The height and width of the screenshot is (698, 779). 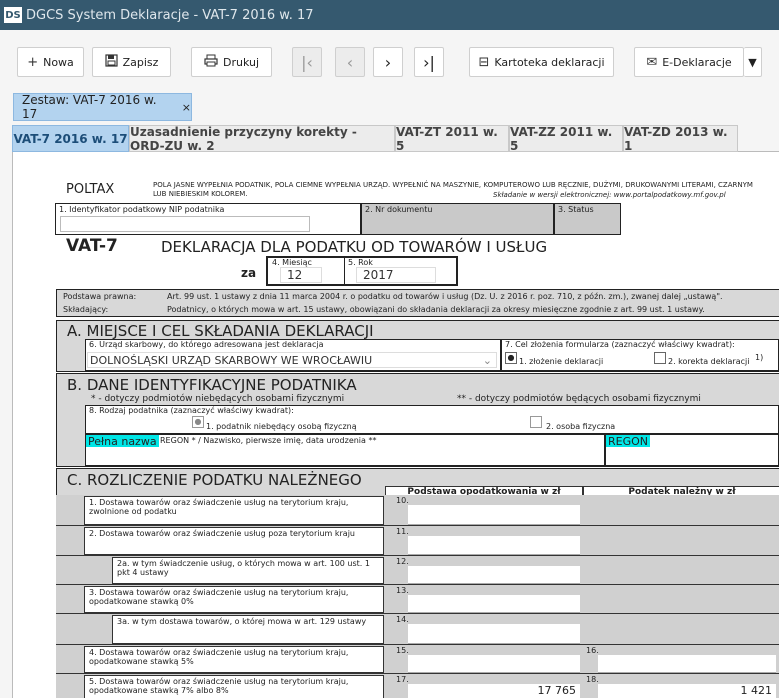 What do you see at coordinates (511, 358) in the screenshot?
I see `purpose-opt1-radio: ●` at bounding box center [511, 358].